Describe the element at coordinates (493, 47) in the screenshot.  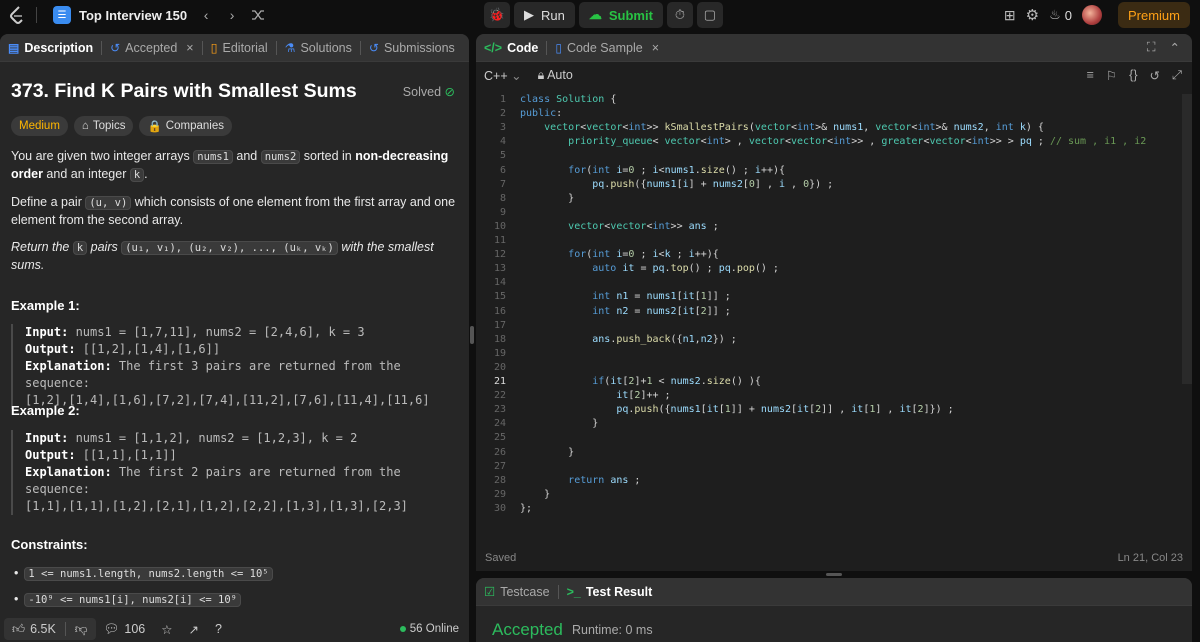
I see `code-icon: </>` at that location.